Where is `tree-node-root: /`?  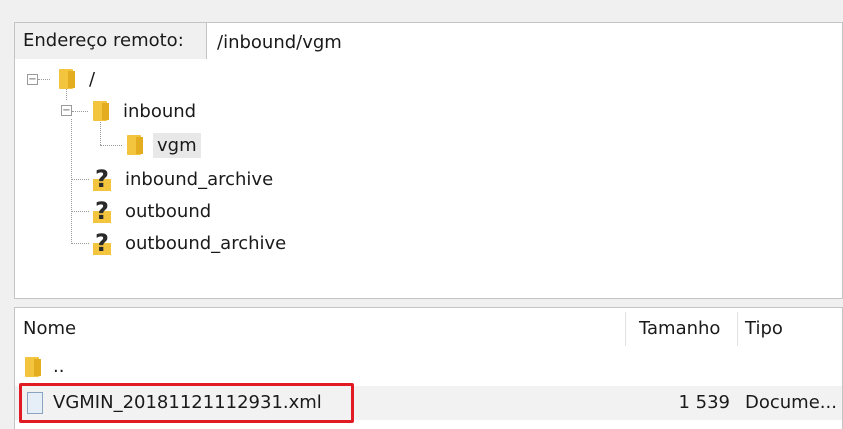 tree-node-root: / is located at coordinates (79, 79).